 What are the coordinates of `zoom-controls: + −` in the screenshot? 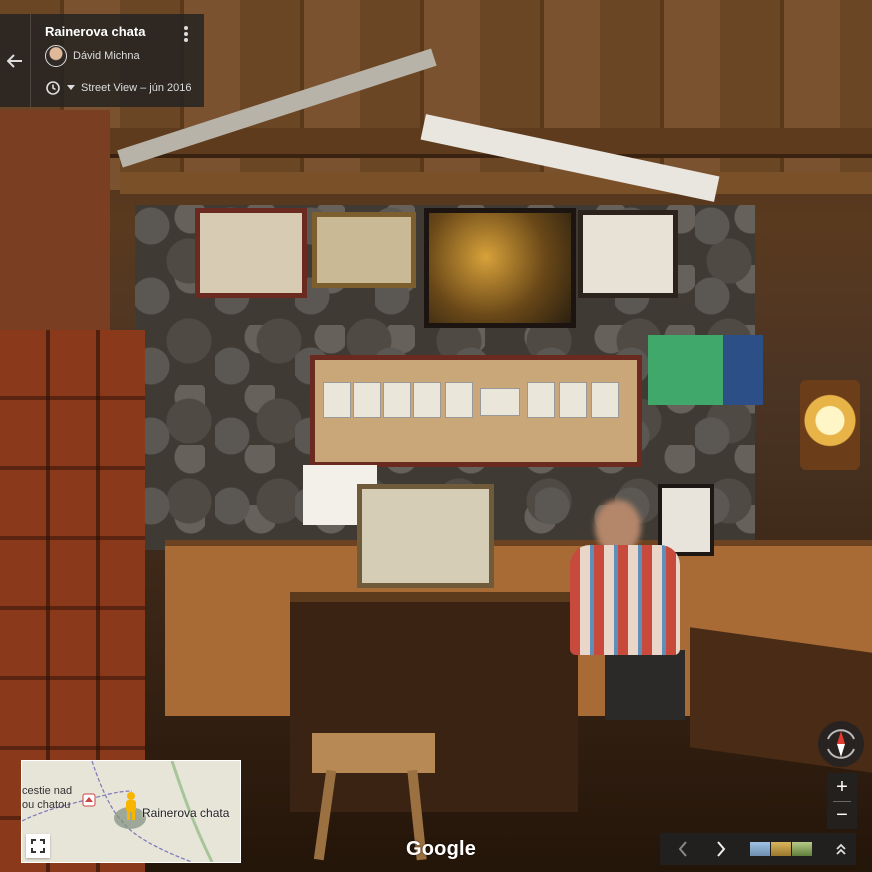 It's located at (842, 801).